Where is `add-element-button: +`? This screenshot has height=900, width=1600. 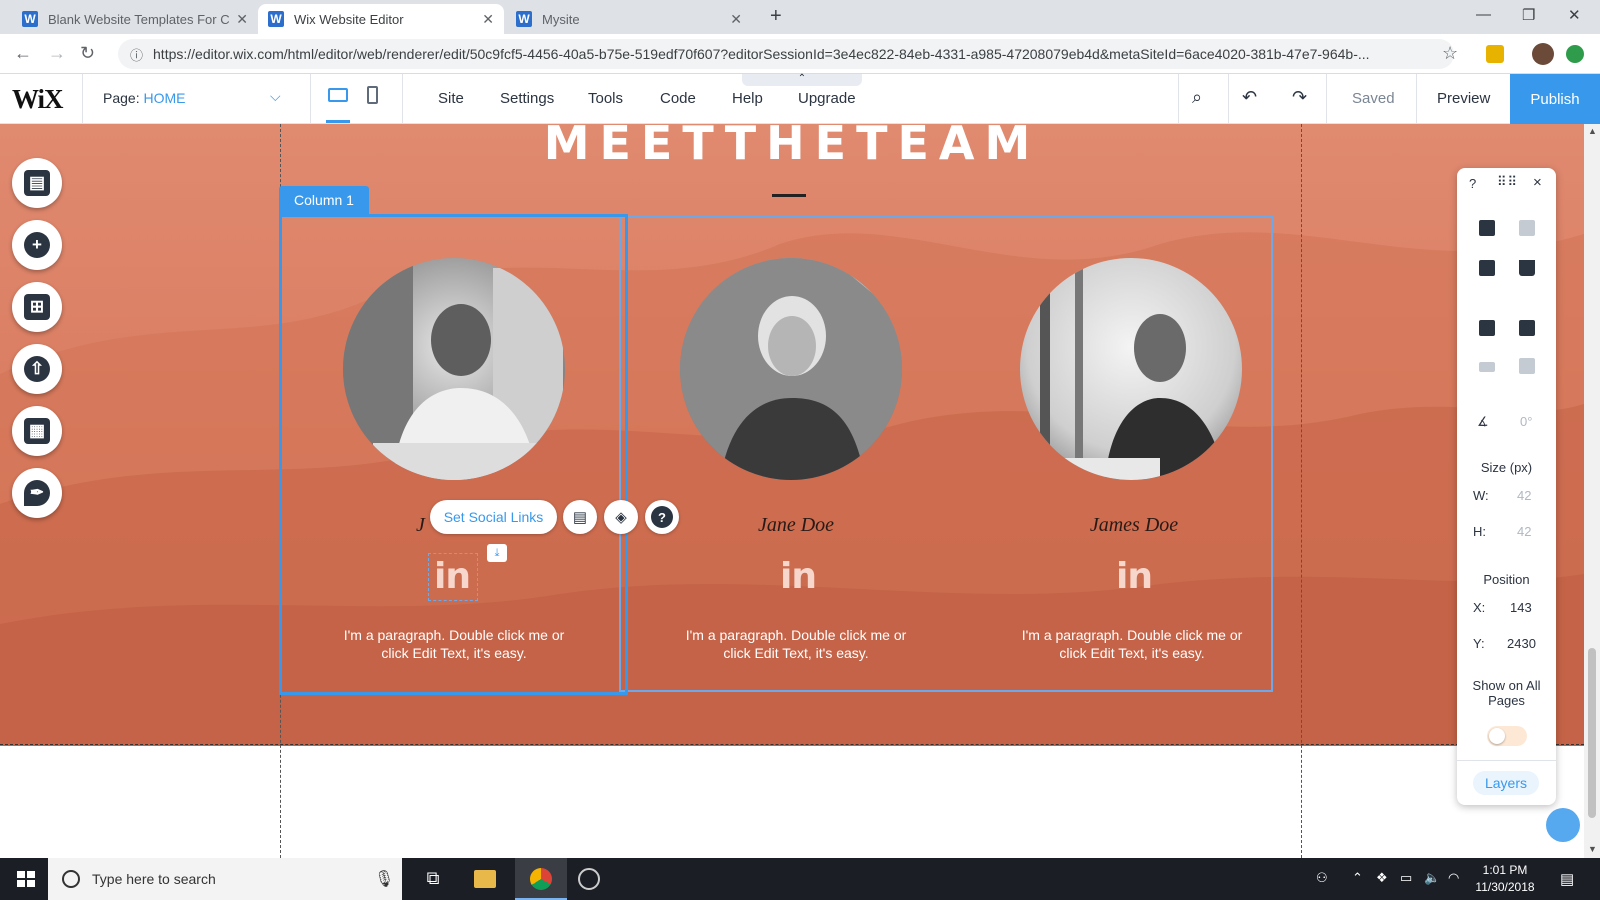
add-element-button: + is located at coordinates (37, 245).